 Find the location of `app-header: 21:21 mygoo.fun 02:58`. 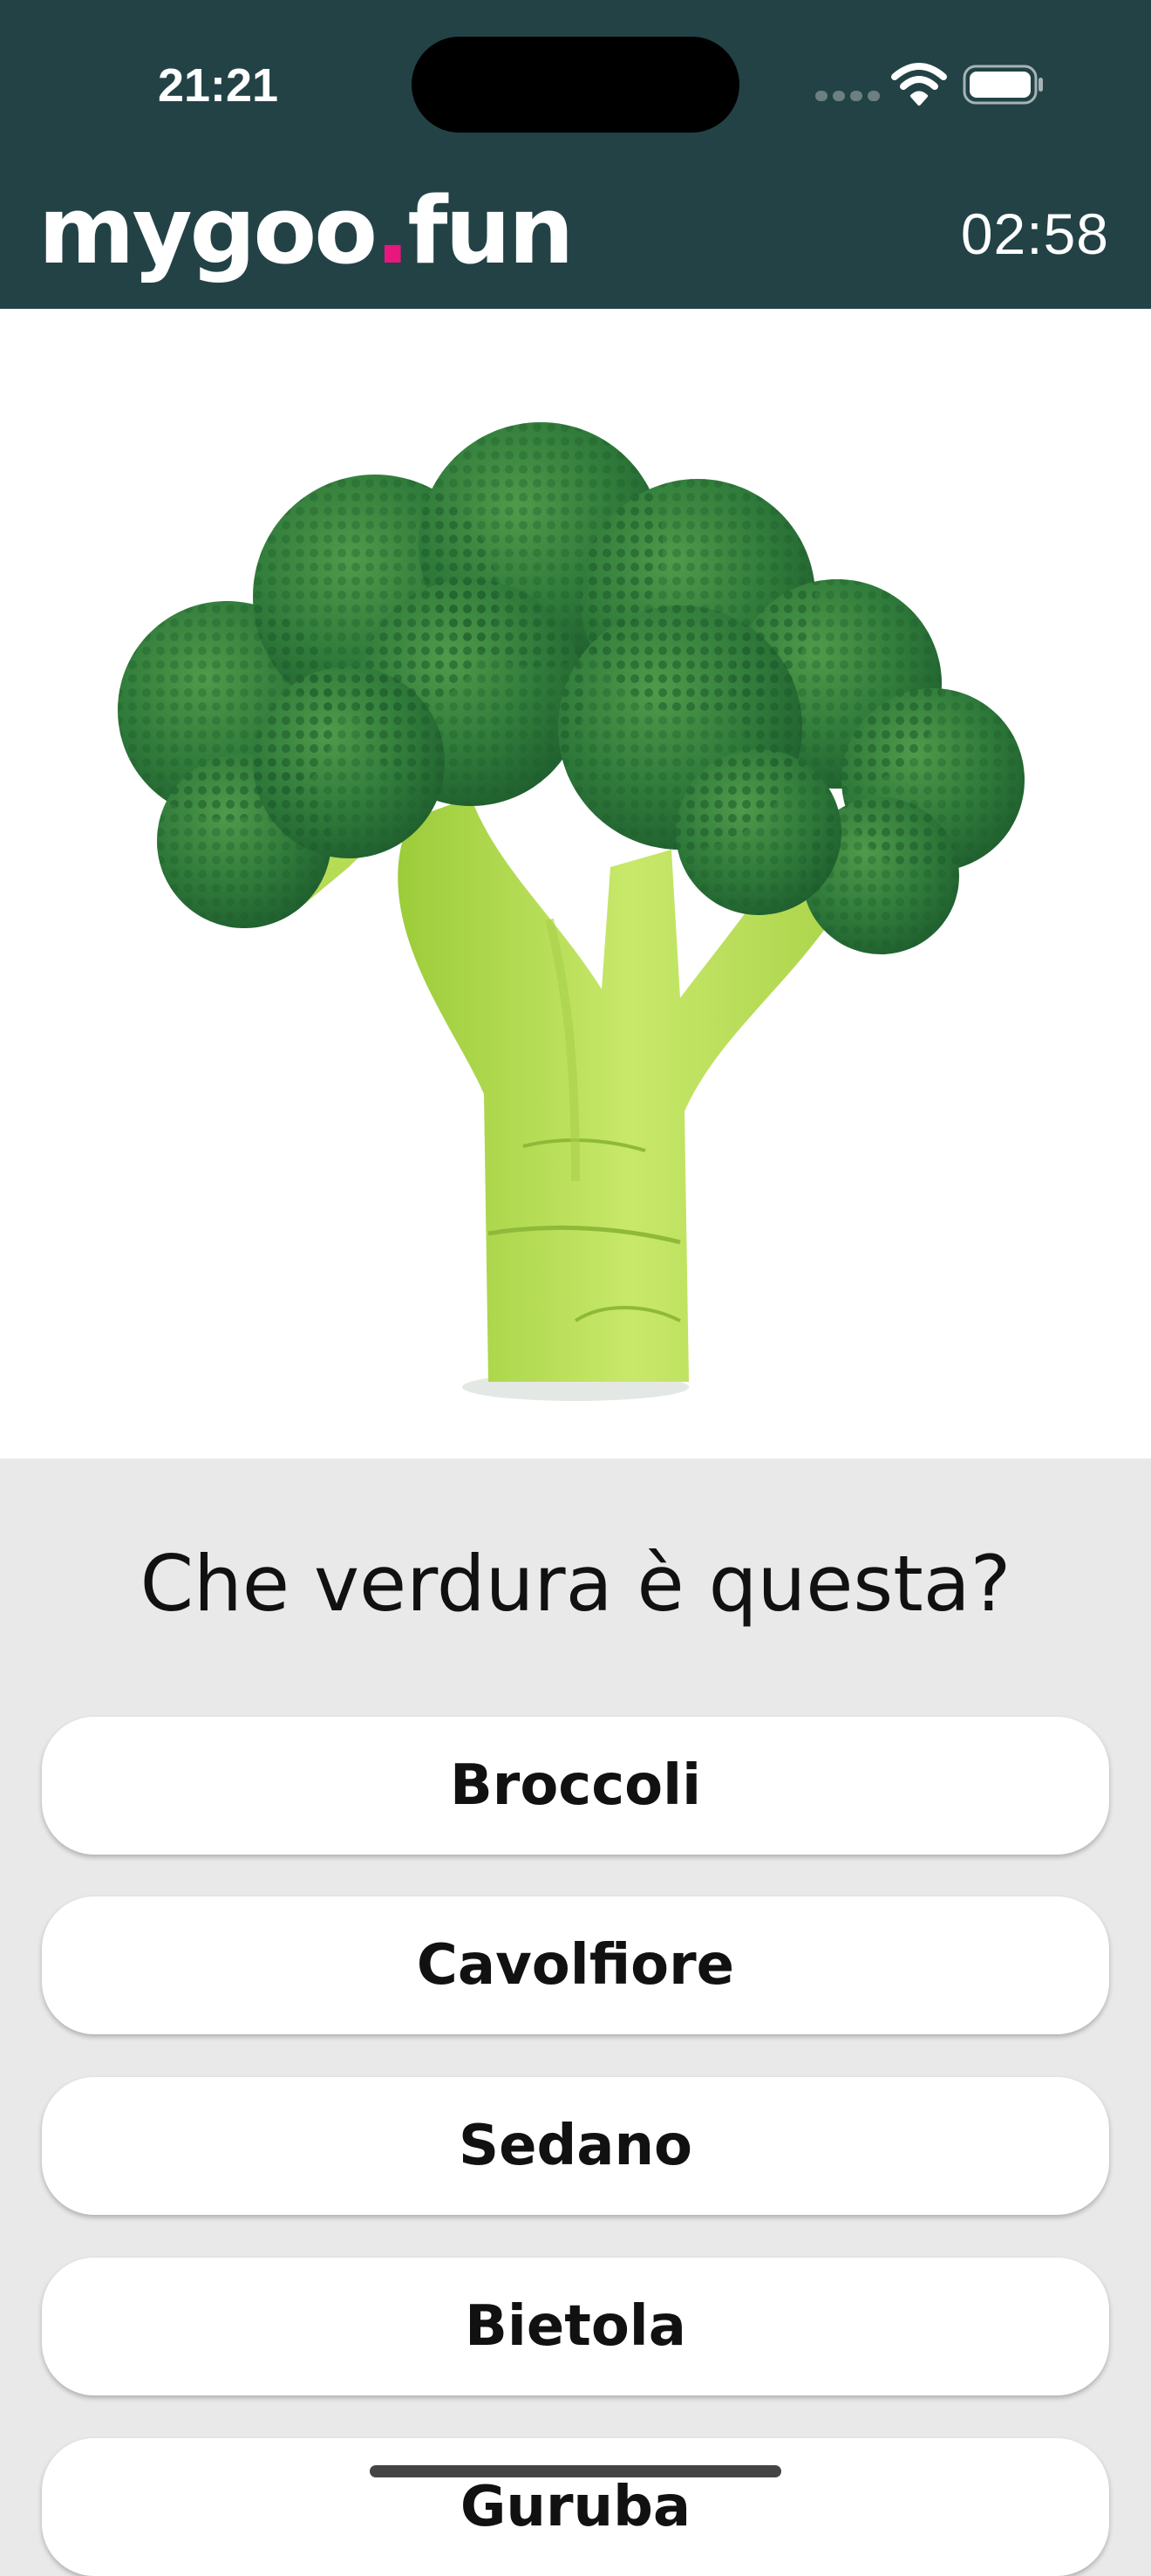

app-header: 21:21 mygoo.fun 02:58 is located at coordinates (575, 154).